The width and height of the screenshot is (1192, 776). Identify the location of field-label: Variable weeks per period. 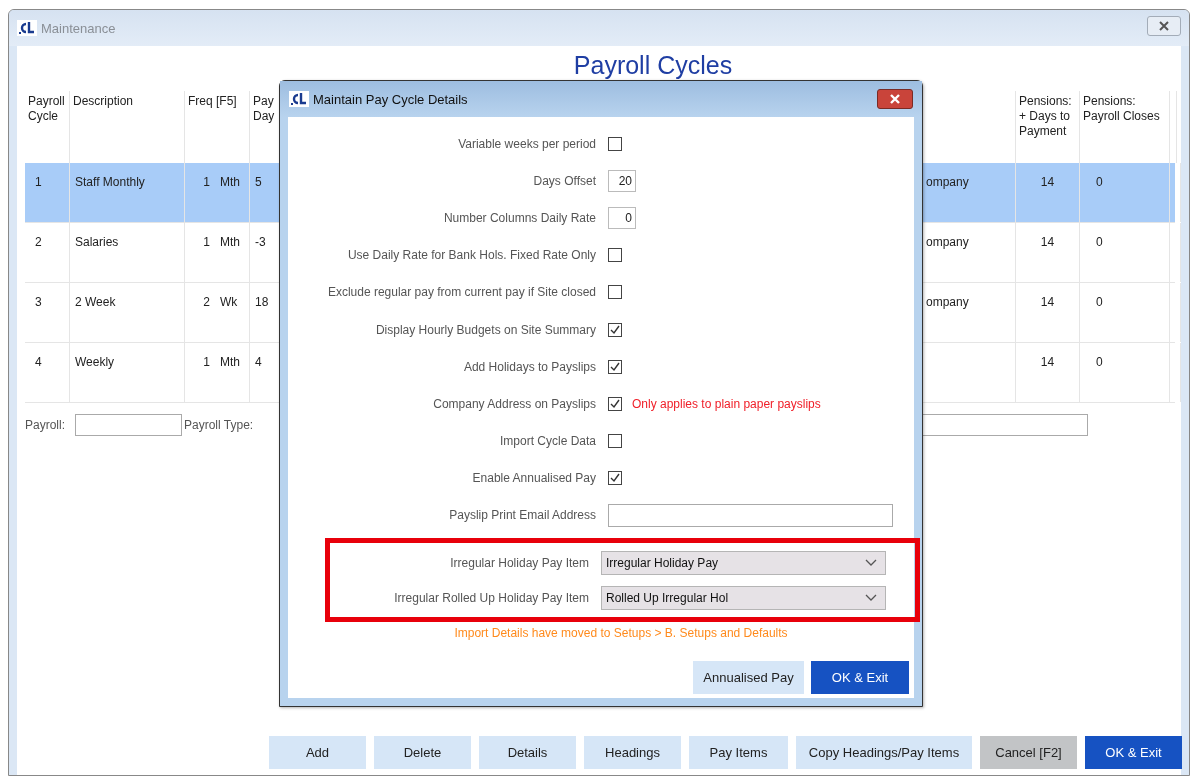
(526, 143).